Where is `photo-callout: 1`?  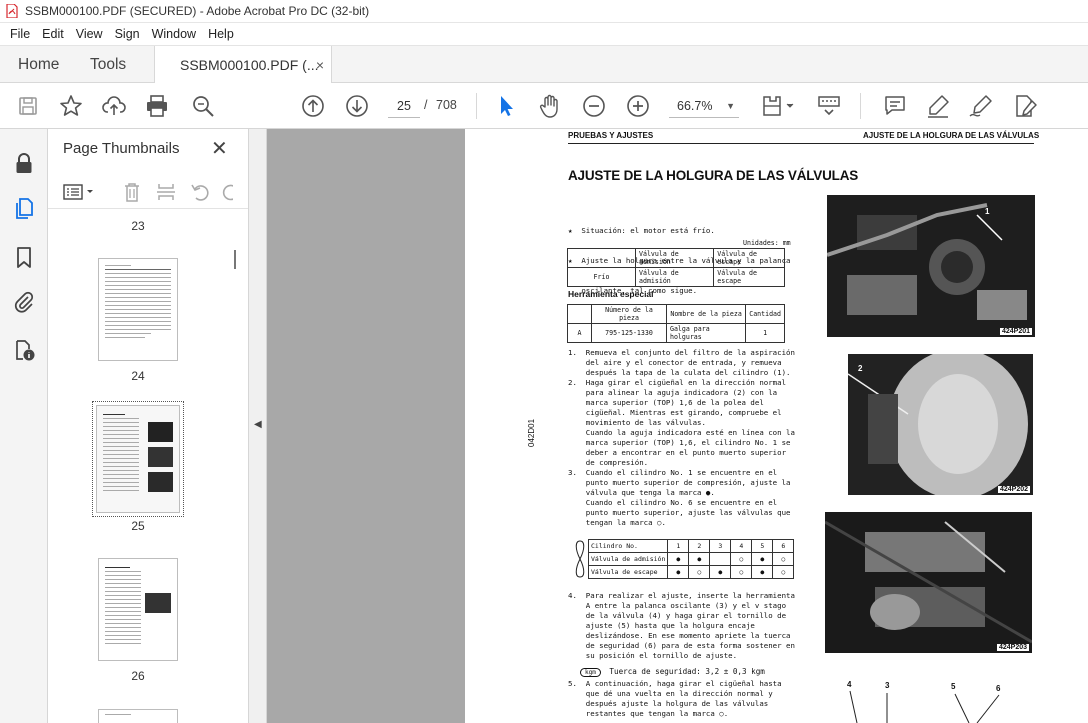 photo-callout: 1 is located at coordinates (987, 211).